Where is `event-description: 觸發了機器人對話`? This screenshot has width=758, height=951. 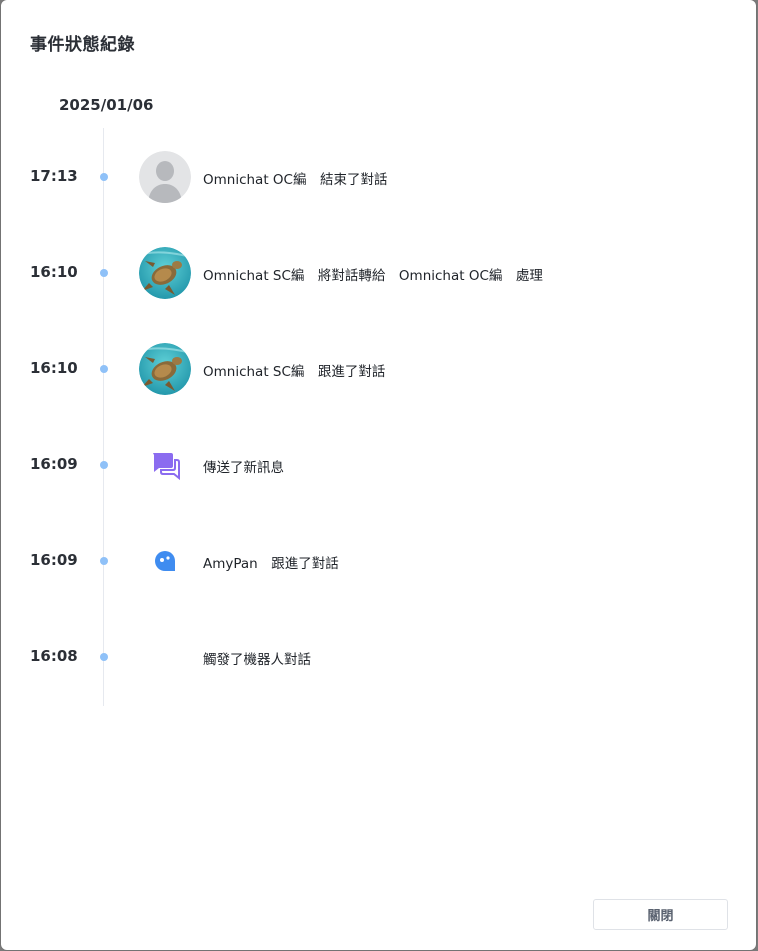
event-description: 觸發了機器人對話 is located at coordinates (257, 660).